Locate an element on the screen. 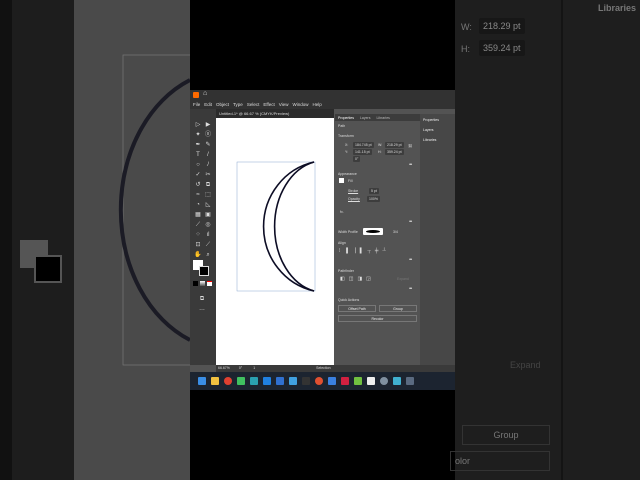  bg-w-label: W: is located at coordinates (466, 27).